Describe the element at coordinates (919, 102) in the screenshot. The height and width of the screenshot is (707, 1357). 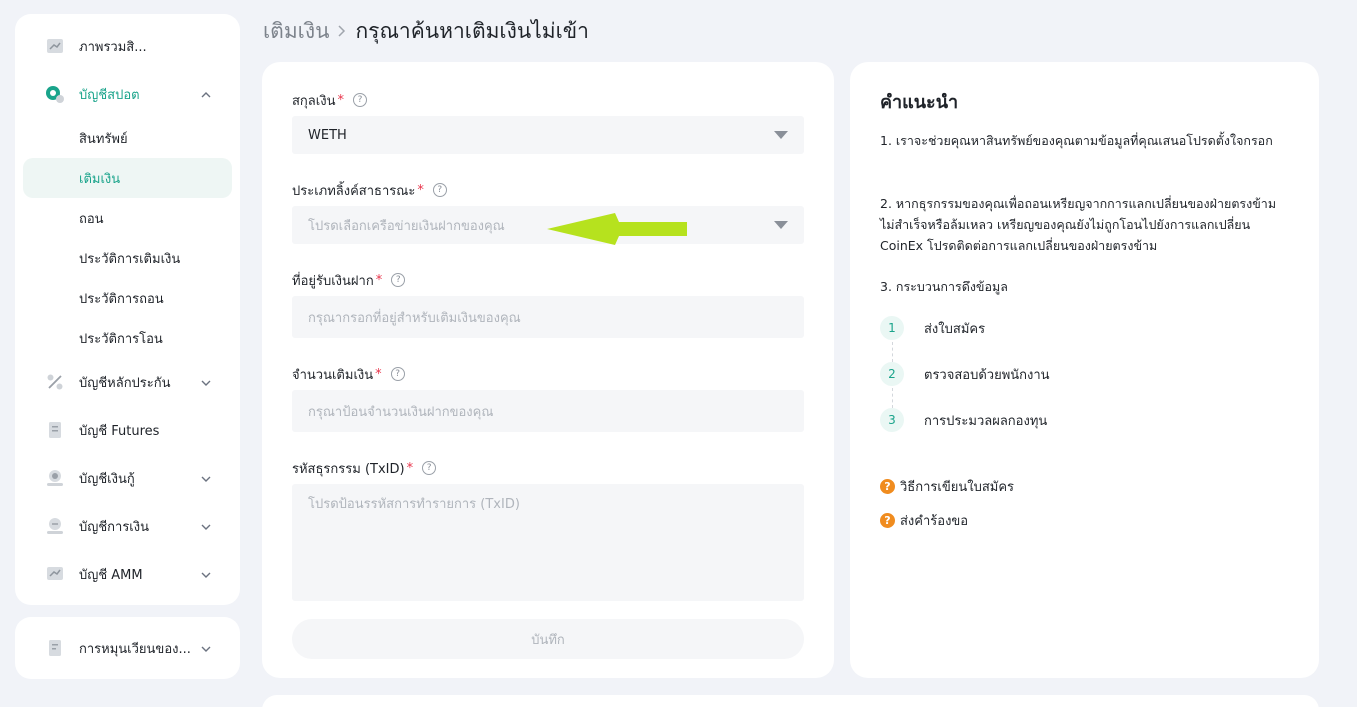
I see `guide-title: คำแนะนำ` at that location.